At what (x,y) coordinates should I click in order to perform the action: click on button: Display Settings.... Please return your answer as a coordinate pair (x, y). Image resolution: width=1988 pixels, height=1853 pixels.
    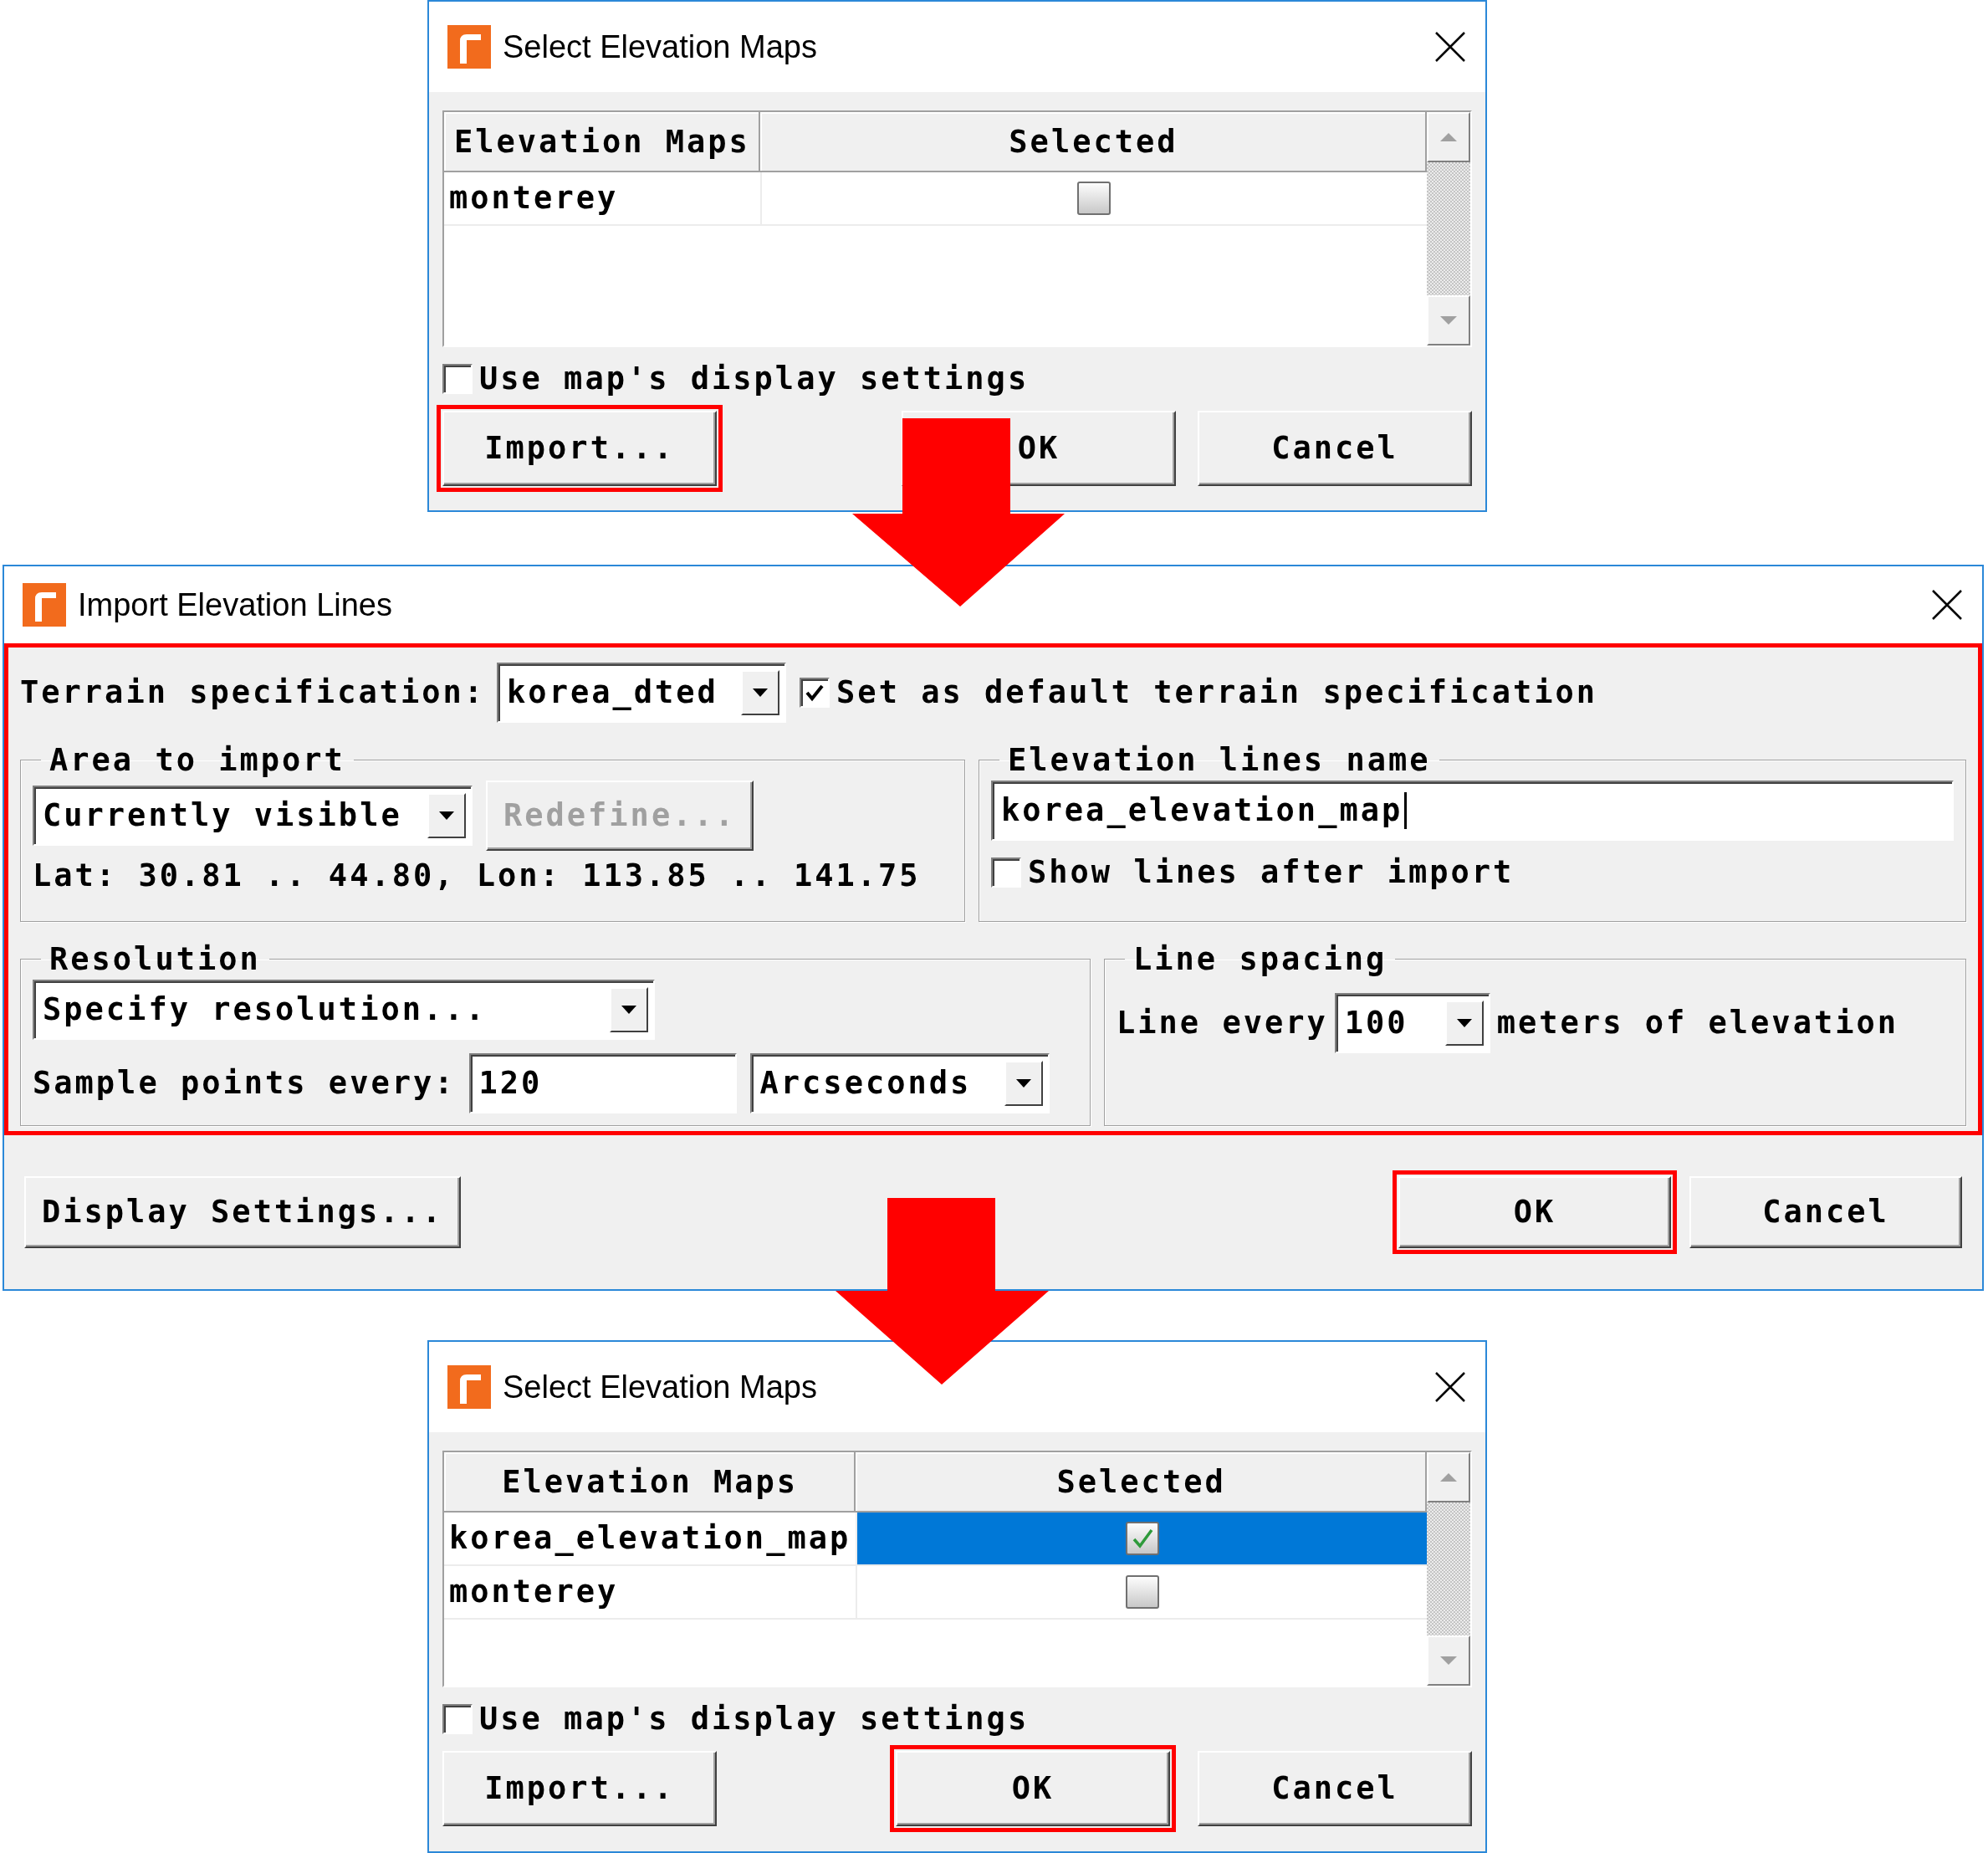
    Looking at the image, I should click on (242, 1212).